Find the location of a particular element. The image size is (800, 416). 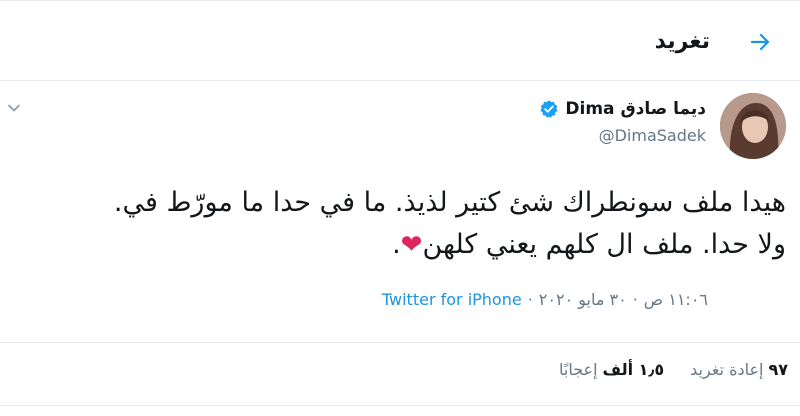

author-handle: @DimaSadek is located at coordinates (622, 135).